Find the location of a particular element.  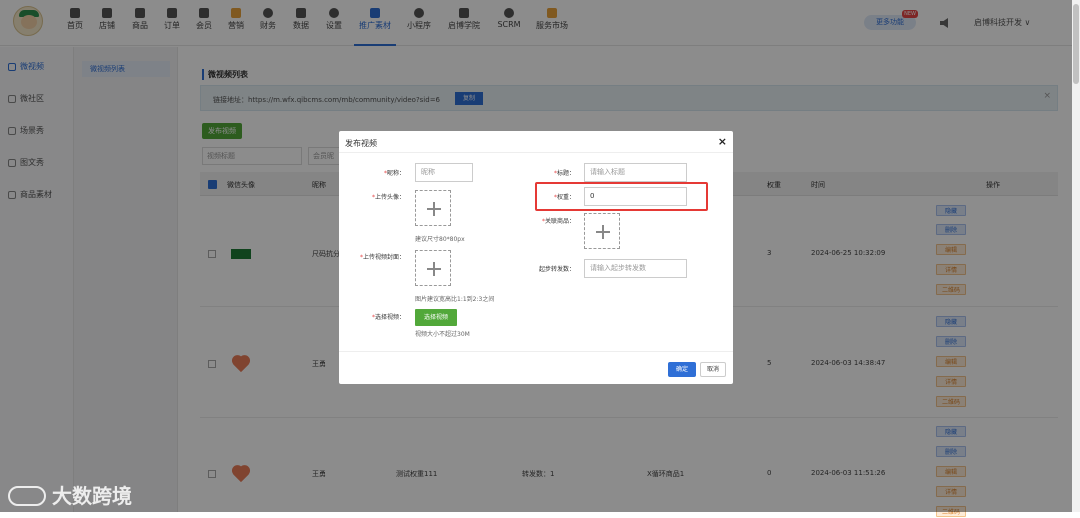

related-goods-label: *关联商品： is located at coordinates (558, 221).